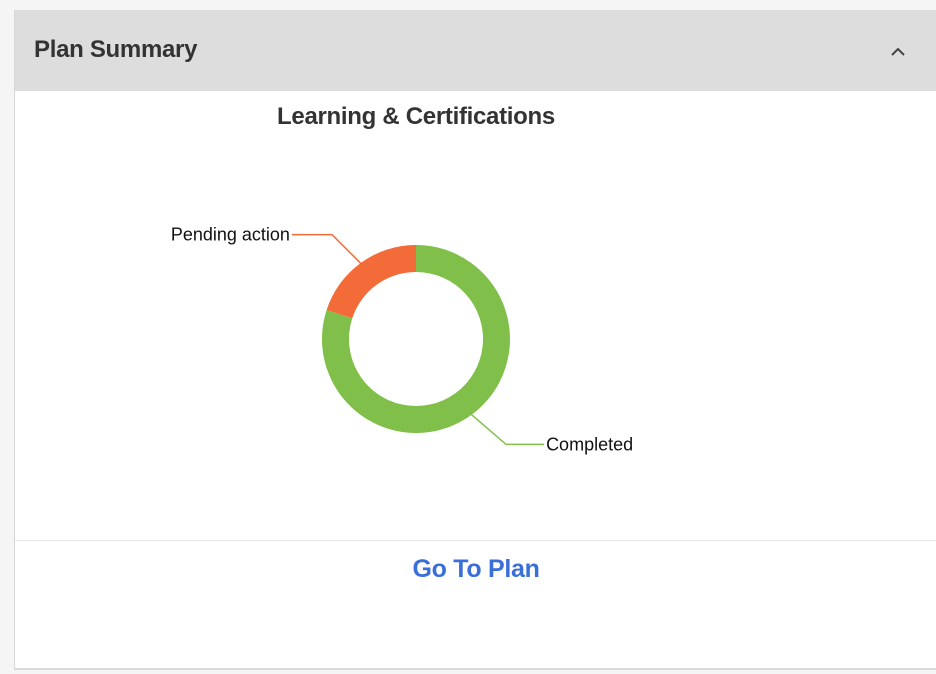 This screenshot has height=674, width=936. I want to click on leader-line-completed, so click(507, 429).